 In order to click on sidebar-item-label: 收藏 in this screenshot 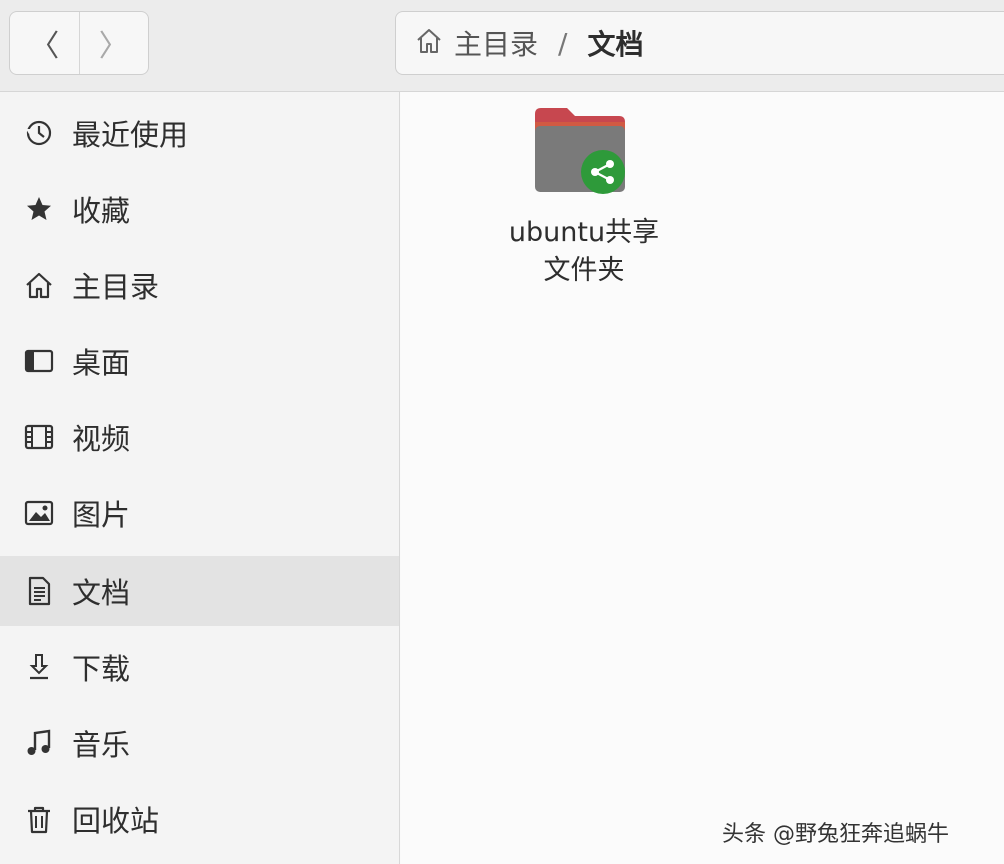, I will do `click(101, 211)`.